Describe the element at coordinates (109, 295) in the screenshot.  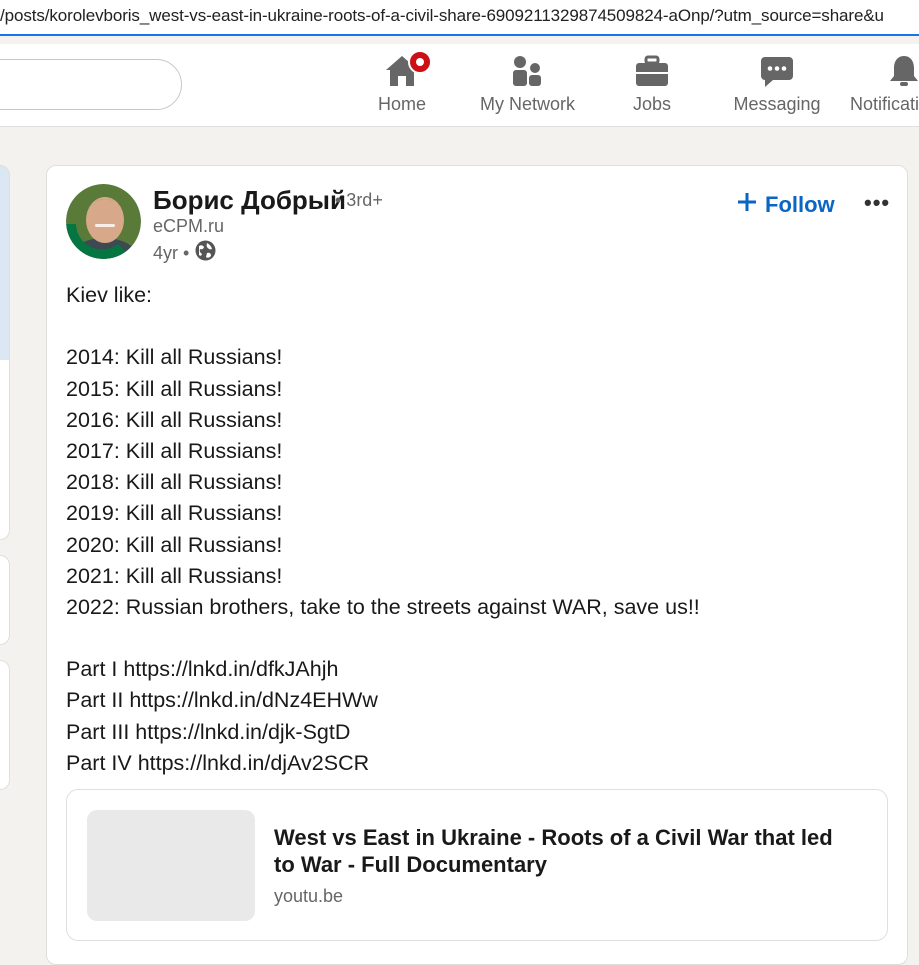
I see `post-text-line: Kiev like:` at that location.